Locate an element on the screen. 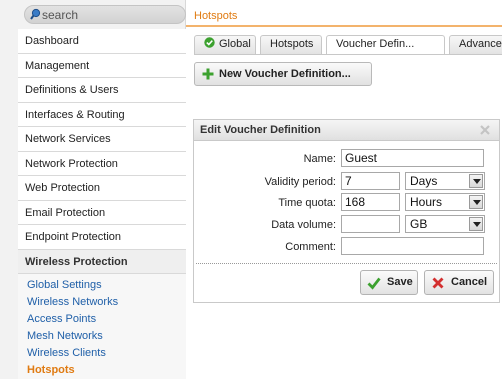 The width and height of the screenshot is (502, 379). comment-field is located at coordinates (412, 246).